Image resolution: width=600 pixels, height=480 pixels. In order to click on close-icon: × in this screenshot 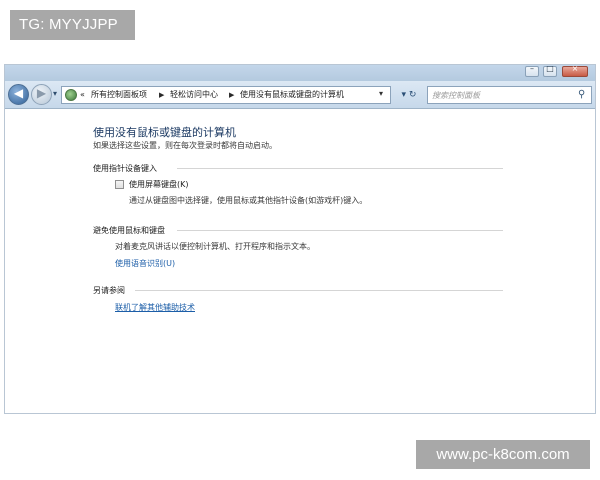, I will do `click(575, 68)`.